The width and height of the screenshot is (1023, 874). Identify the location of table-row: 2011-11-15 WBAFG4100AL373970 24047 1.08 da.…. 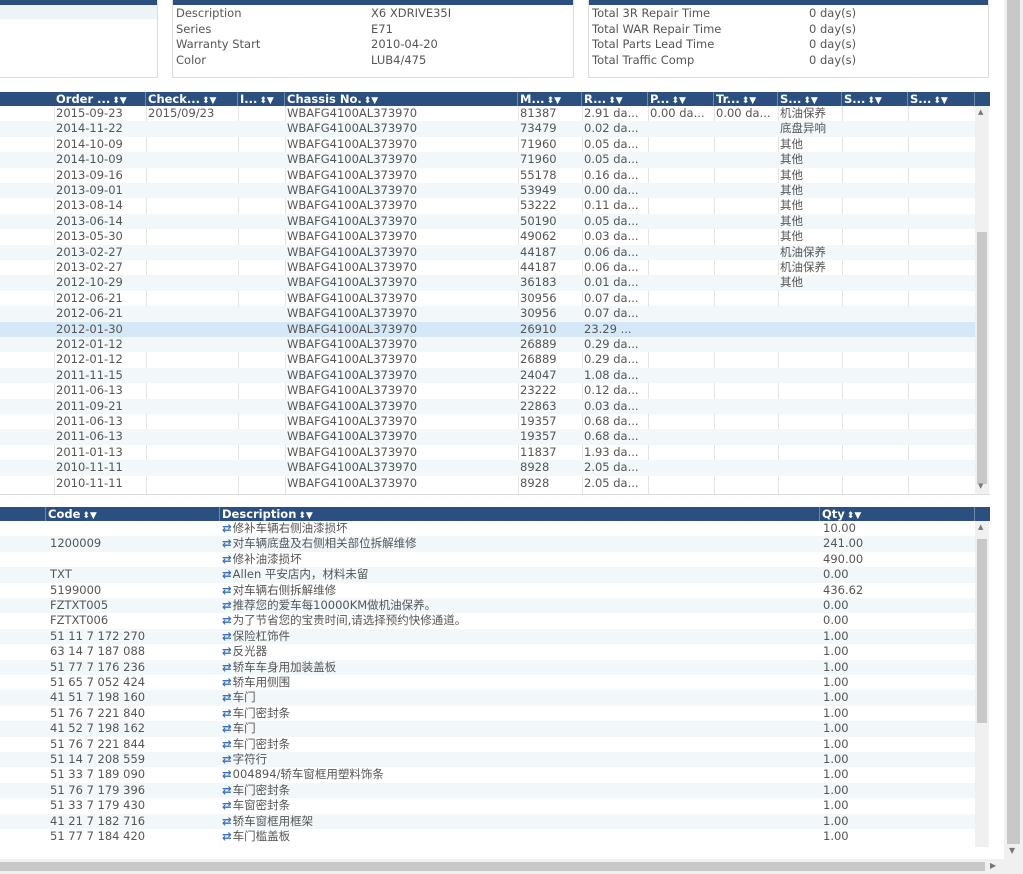
(487, 375).